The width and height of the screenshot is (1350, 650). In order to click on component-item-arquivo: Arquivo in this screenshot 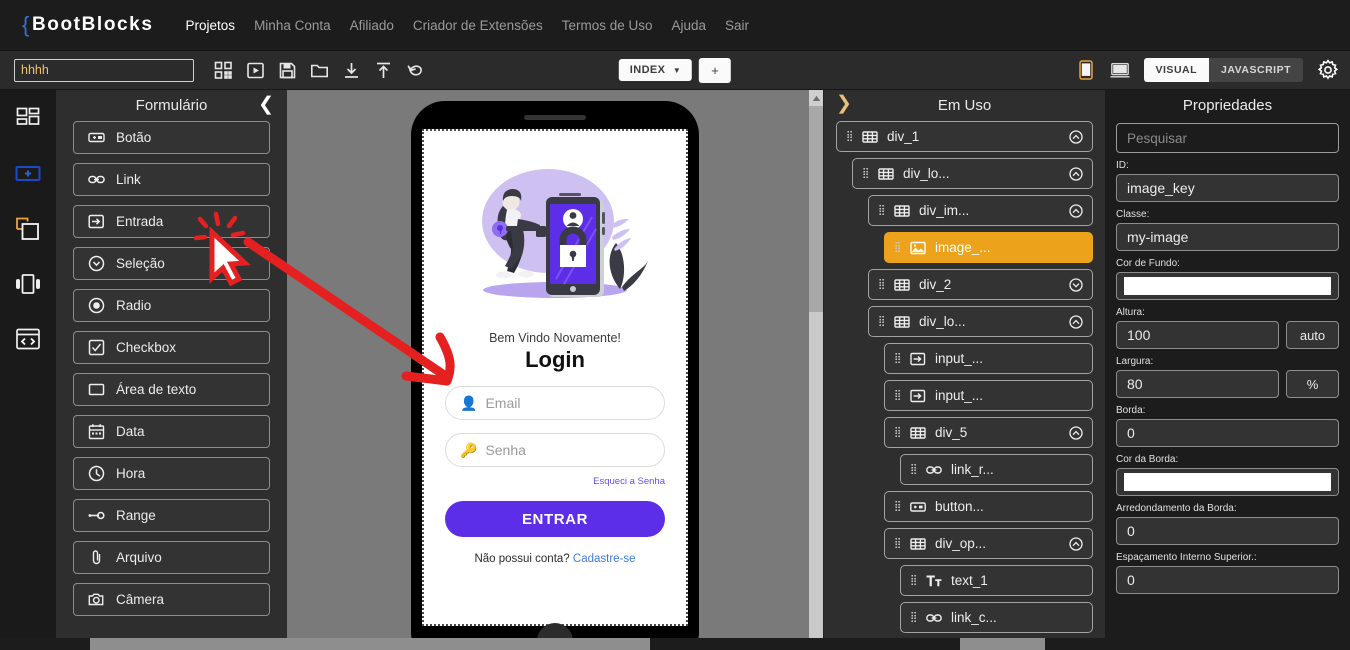, I will do `click(171, 557)`.